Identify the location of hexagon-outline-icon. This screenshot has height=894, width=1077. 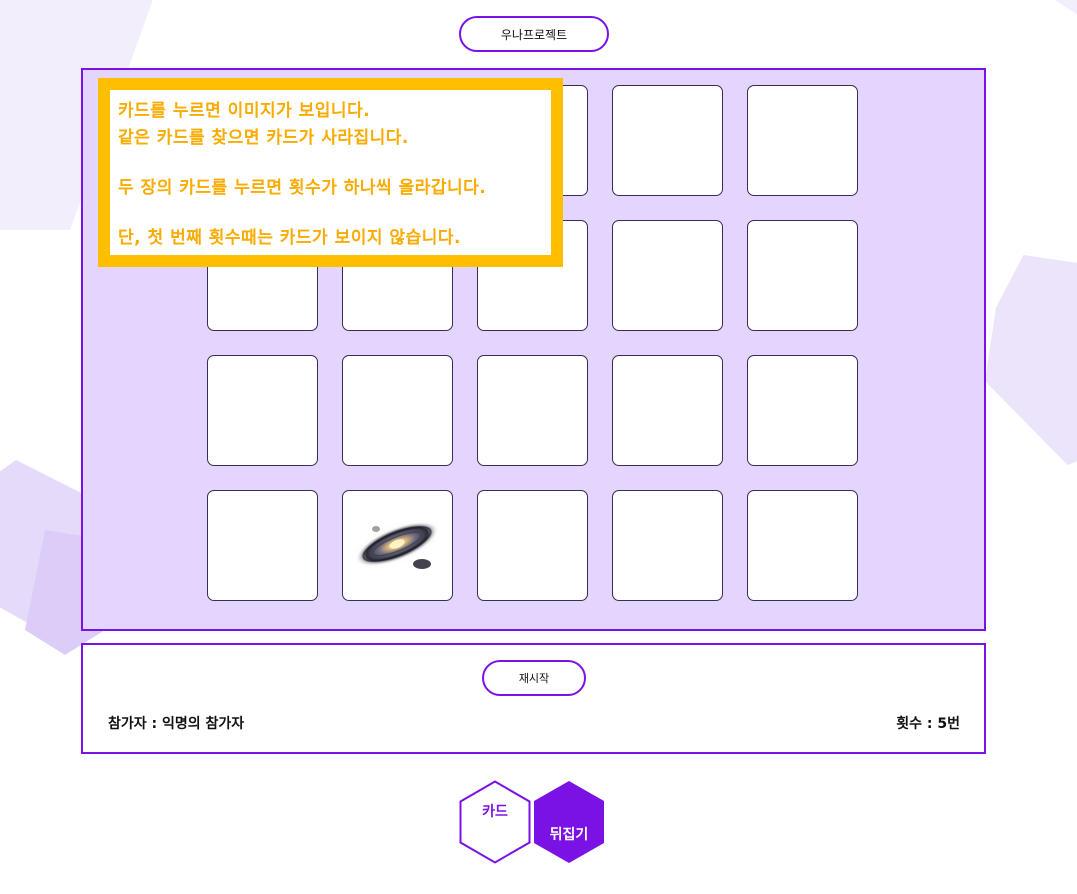
(495, 822).